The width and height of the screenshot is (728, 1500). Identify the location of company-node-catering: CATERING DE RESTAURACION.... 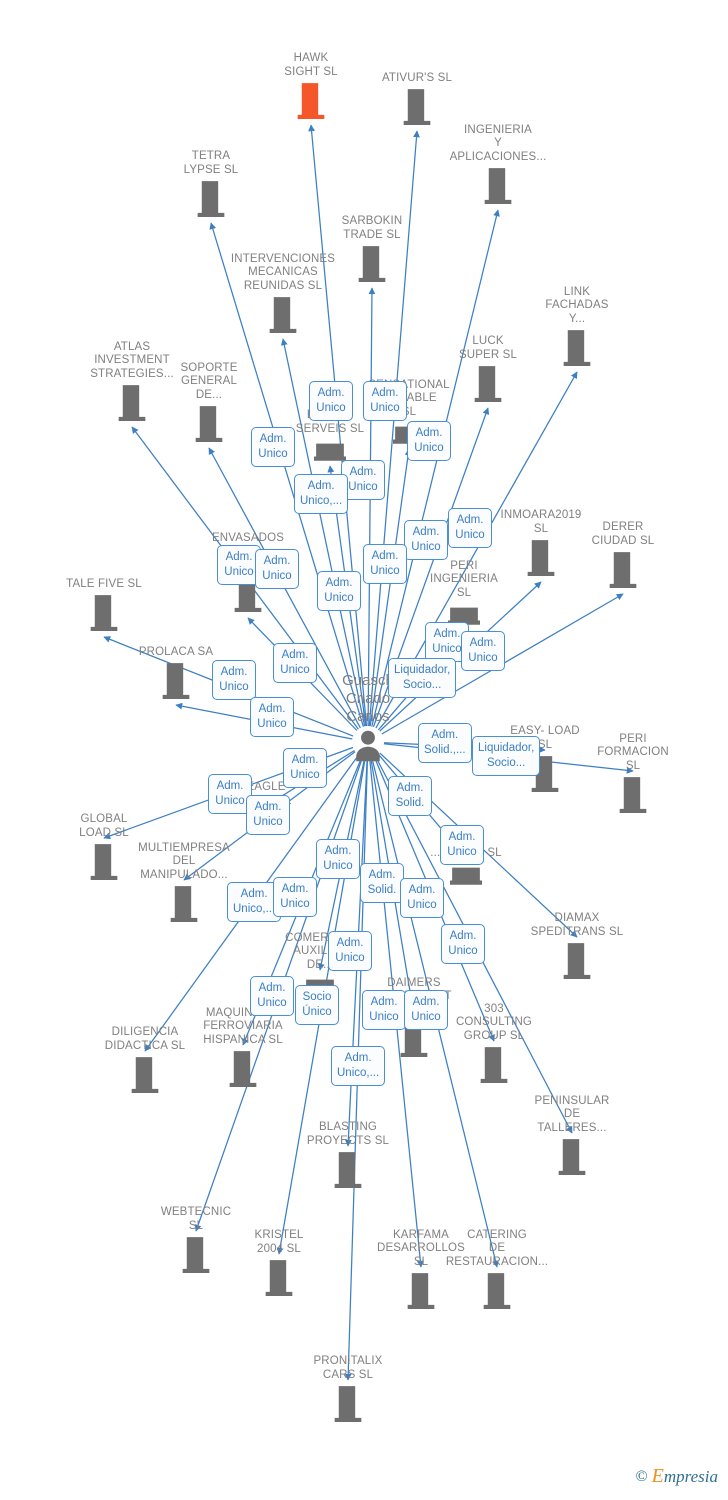
(497, 1270).